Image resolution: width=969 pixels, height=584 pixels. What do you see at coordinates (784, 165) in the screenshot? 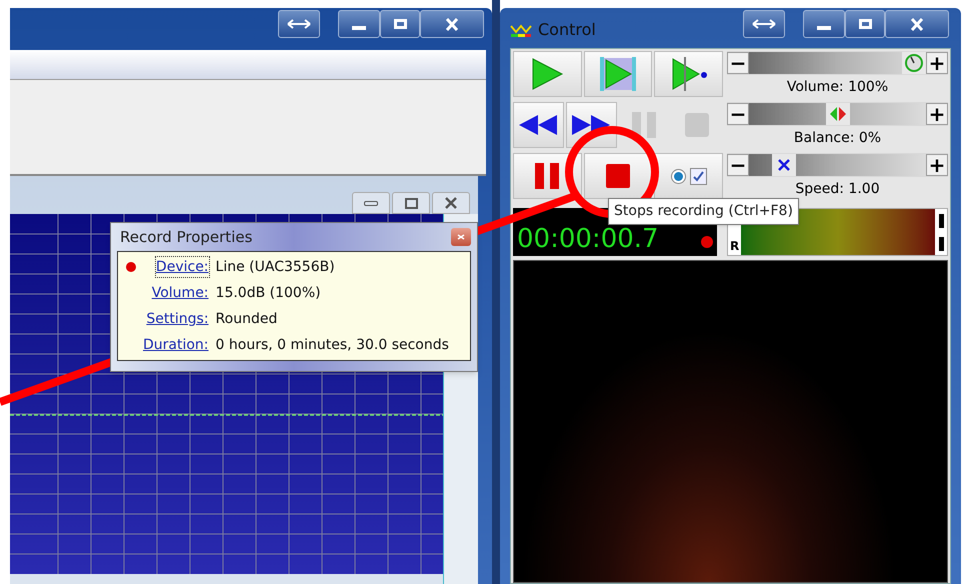
I see `slider-thumb-cross-icon` at bounding box center [784, 165].